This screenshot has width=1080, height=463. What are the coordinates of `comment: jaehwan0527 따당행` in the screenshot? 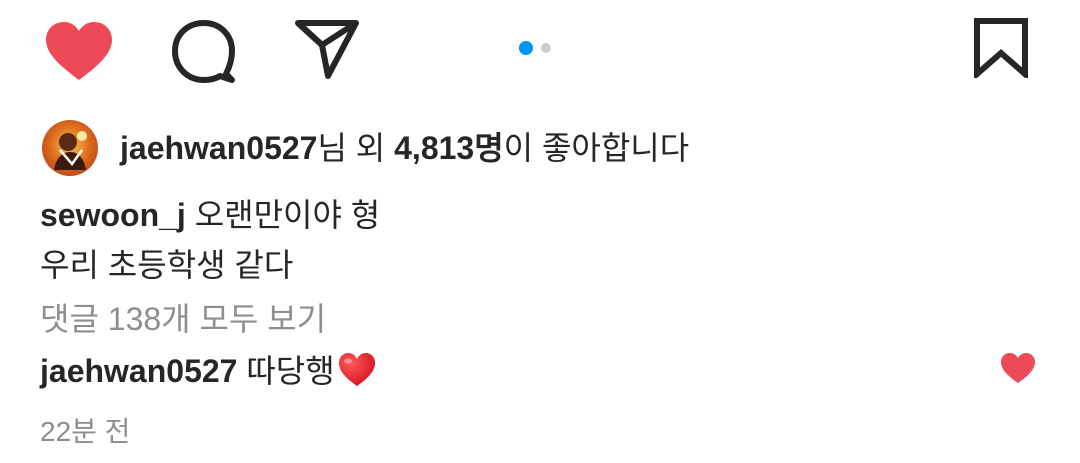 It's located at (208, 371).